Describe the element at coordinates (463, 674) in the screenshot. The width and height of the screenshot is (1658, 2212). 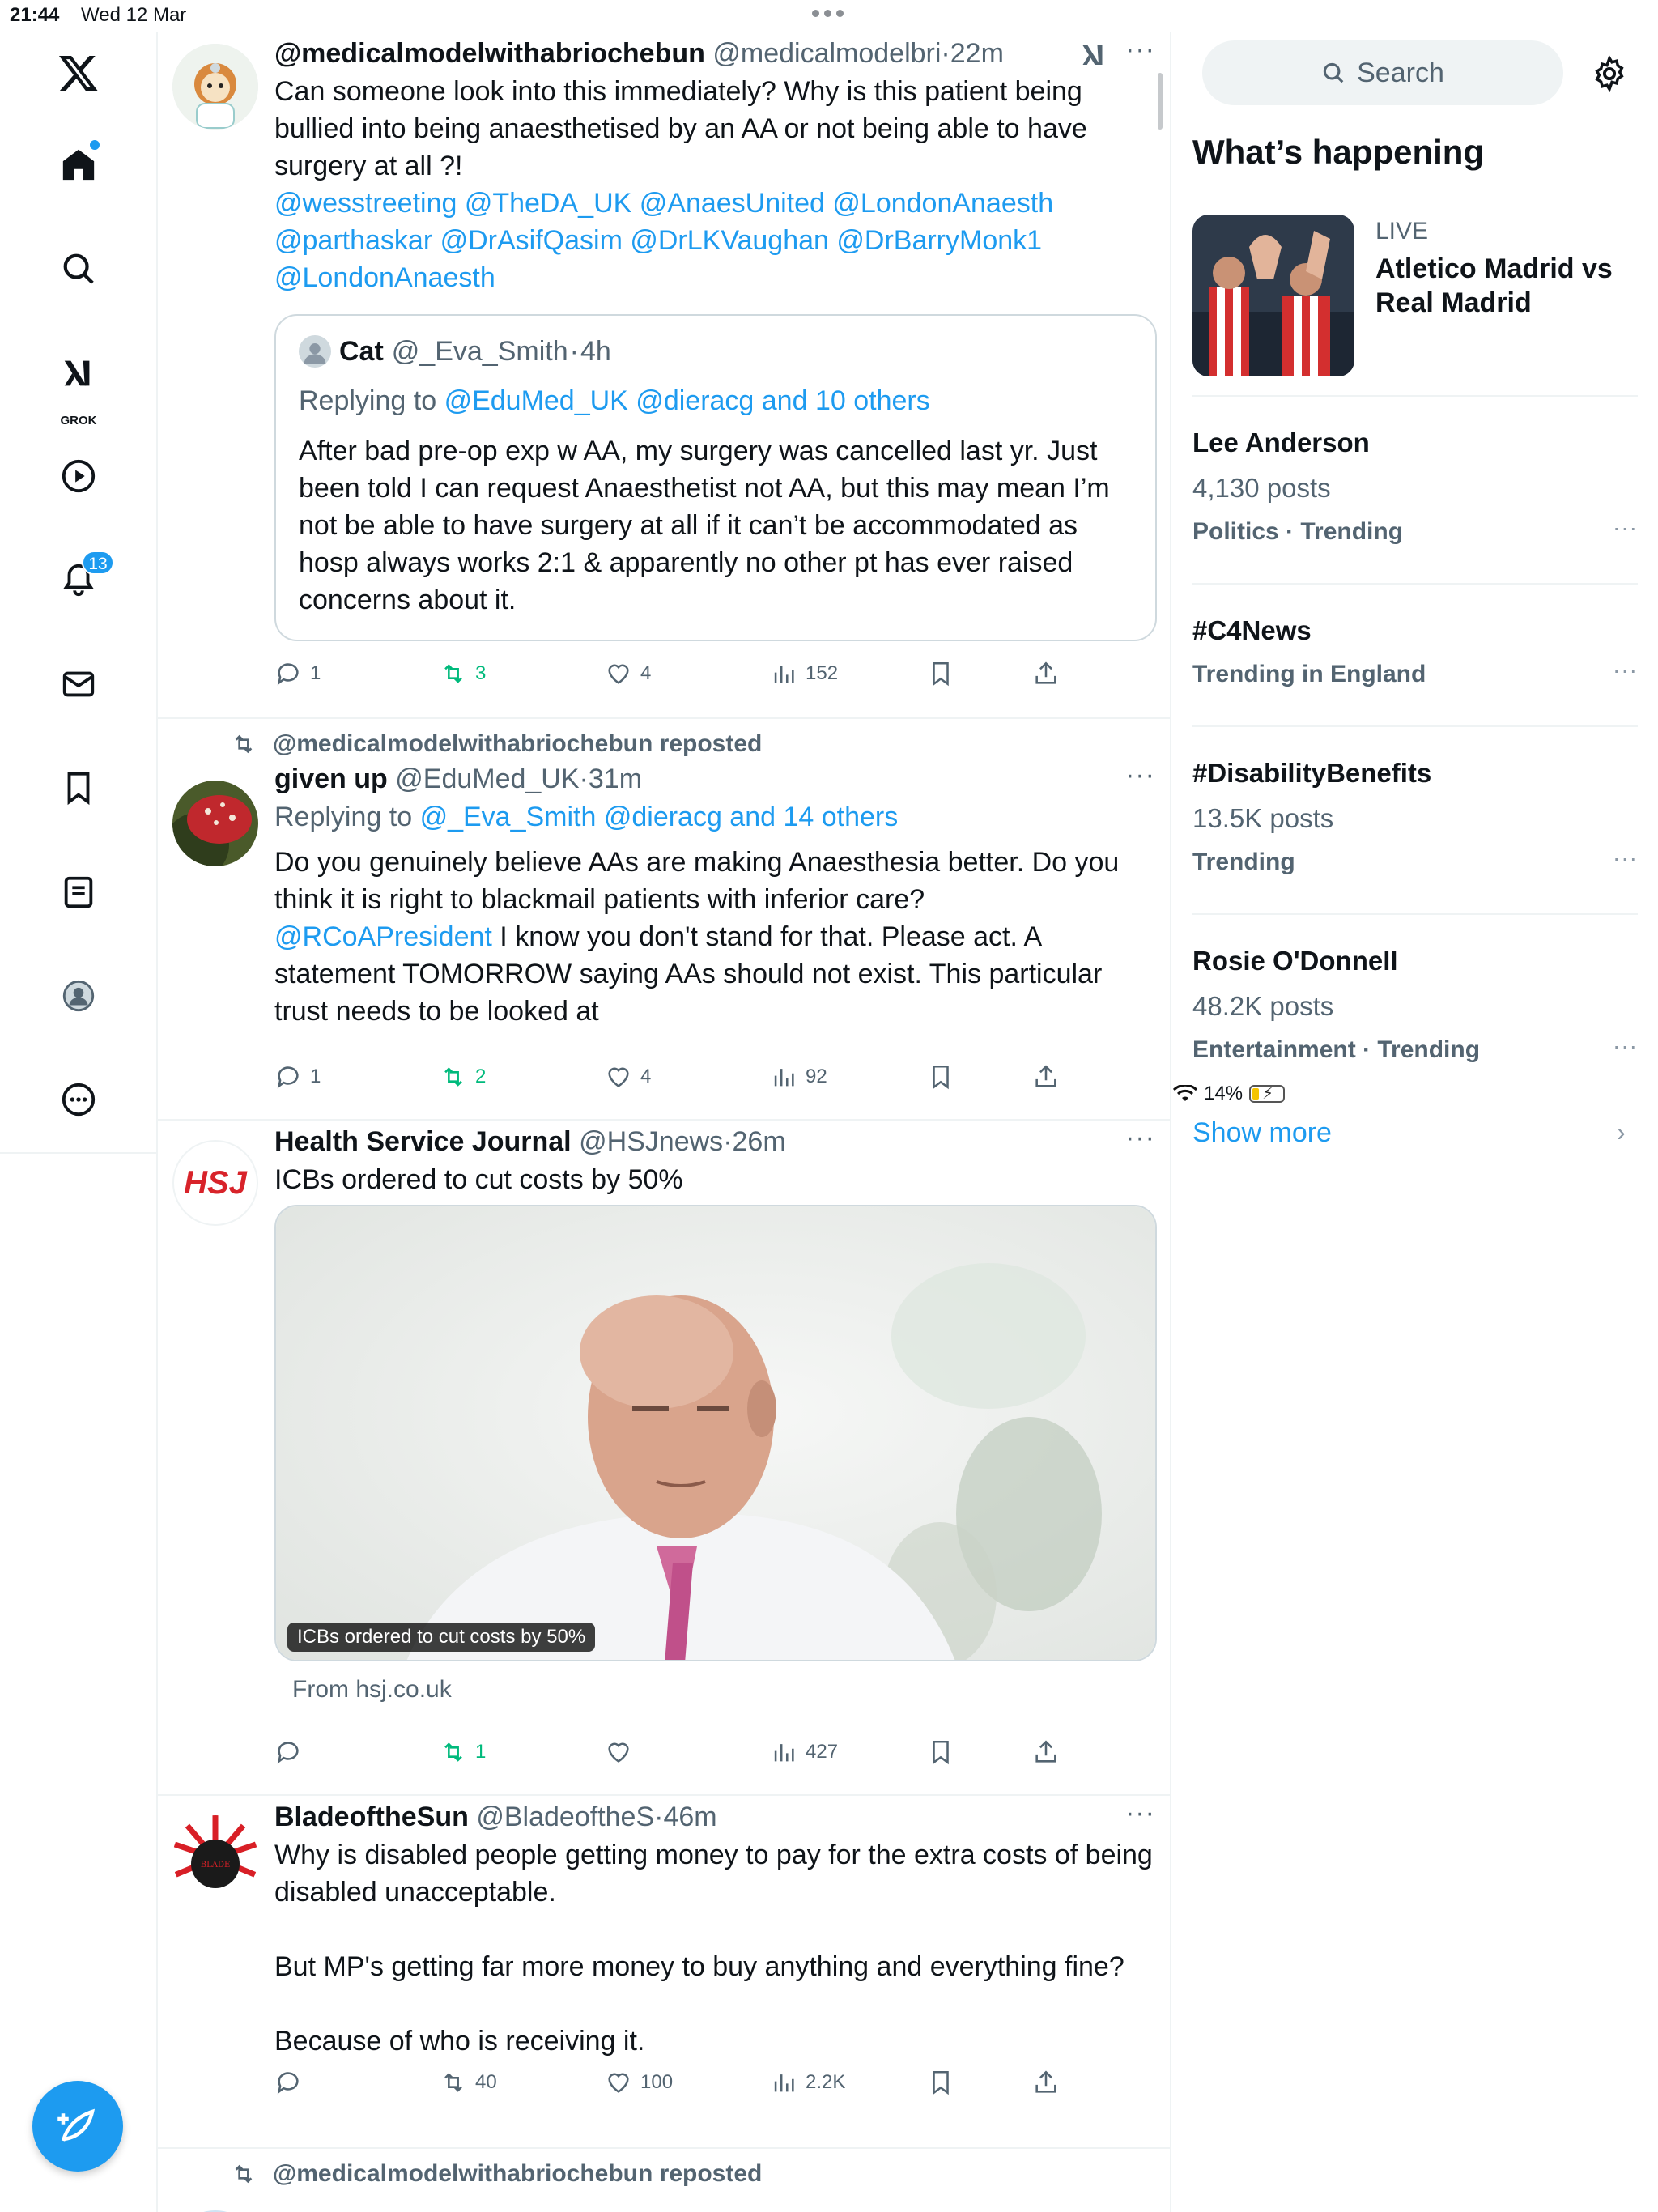
I see `repost-button: 3` at that location.